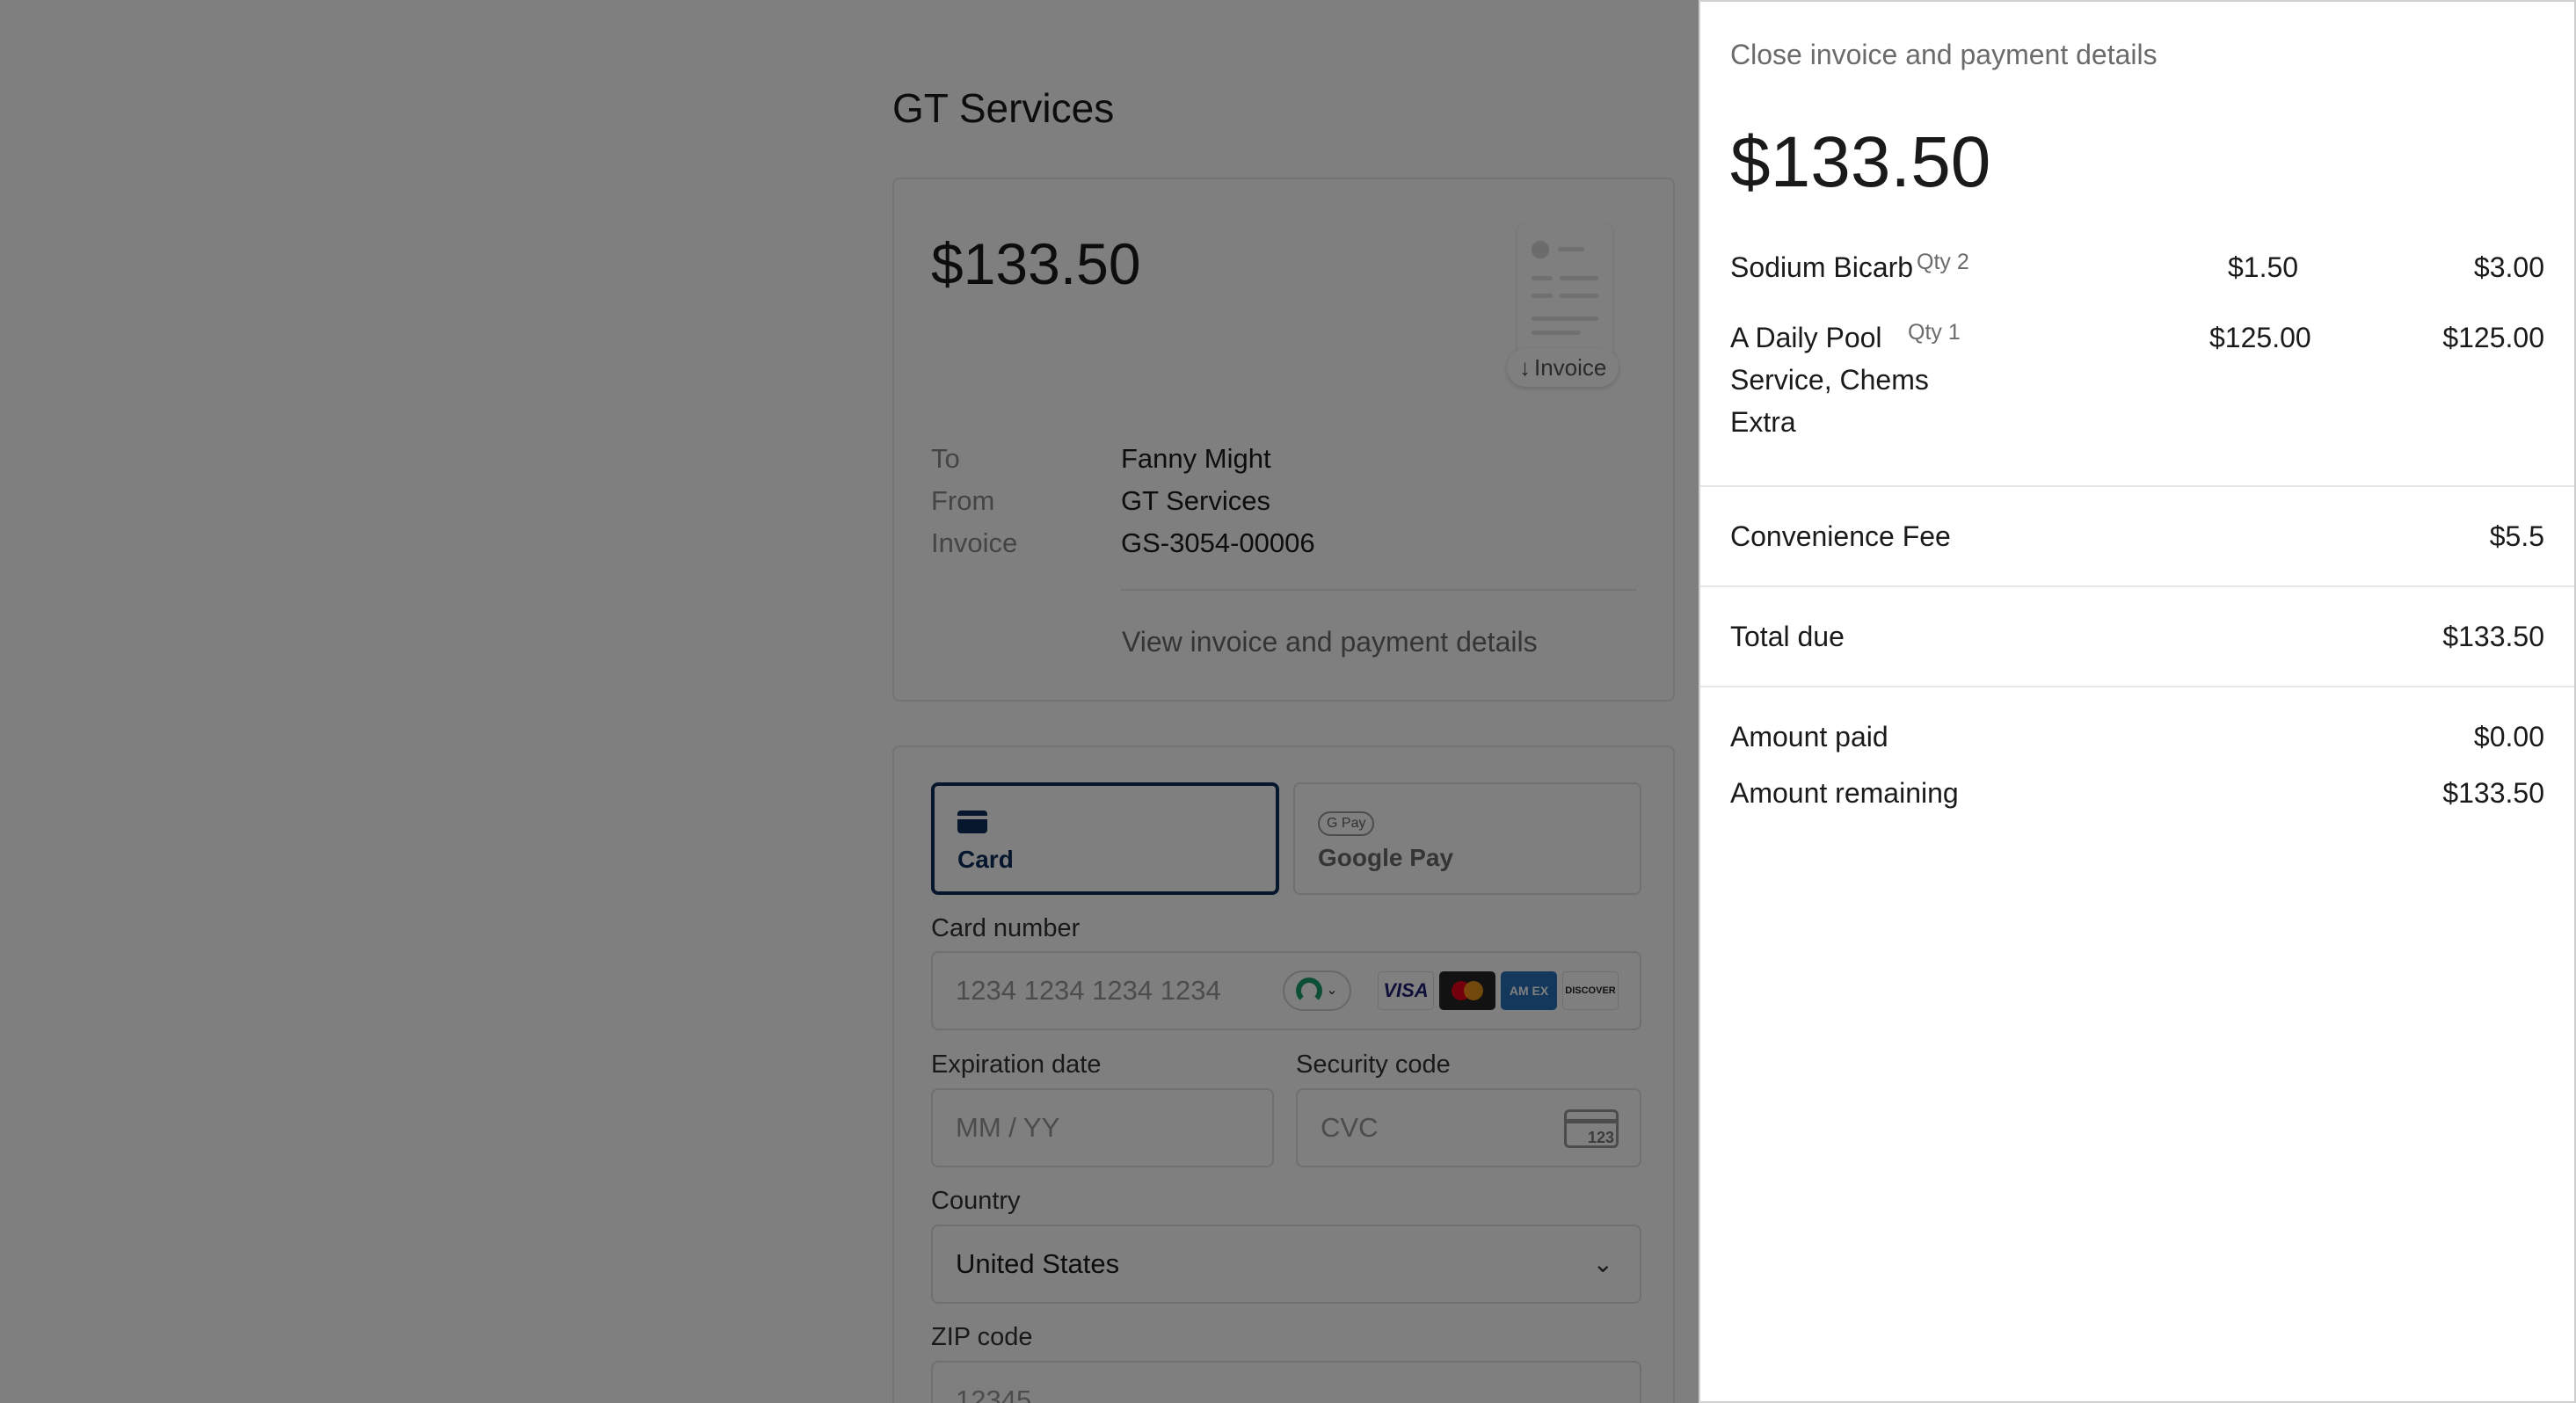 The width and height of the screenshot is (2576, 1403). Describe the element at coordinates (1829, 380) in the screenshot. I see `line-item-name: A Daily Pool Service, Chems Extra` at that location.